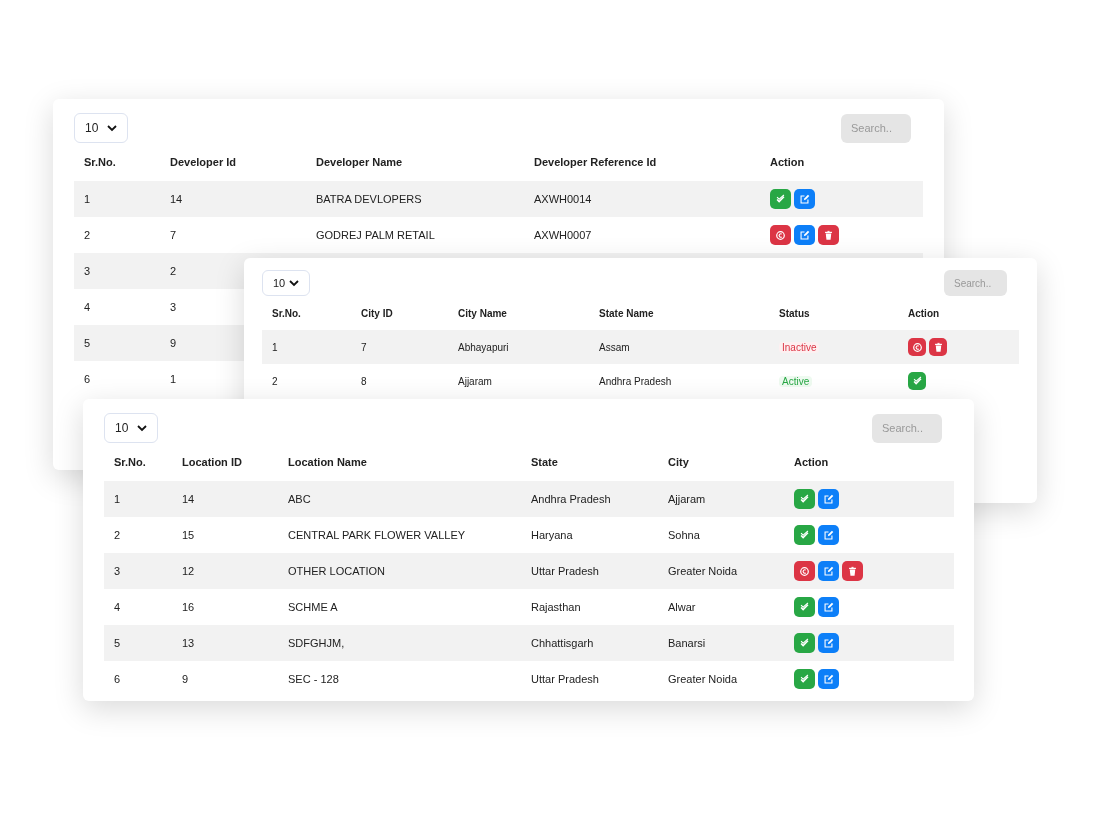 The height and width of the screenshot is (840, 1100). Describe the element at coordinates (687, 498) in the screenshot. I see `table-cell: Ajjaram` at that location.